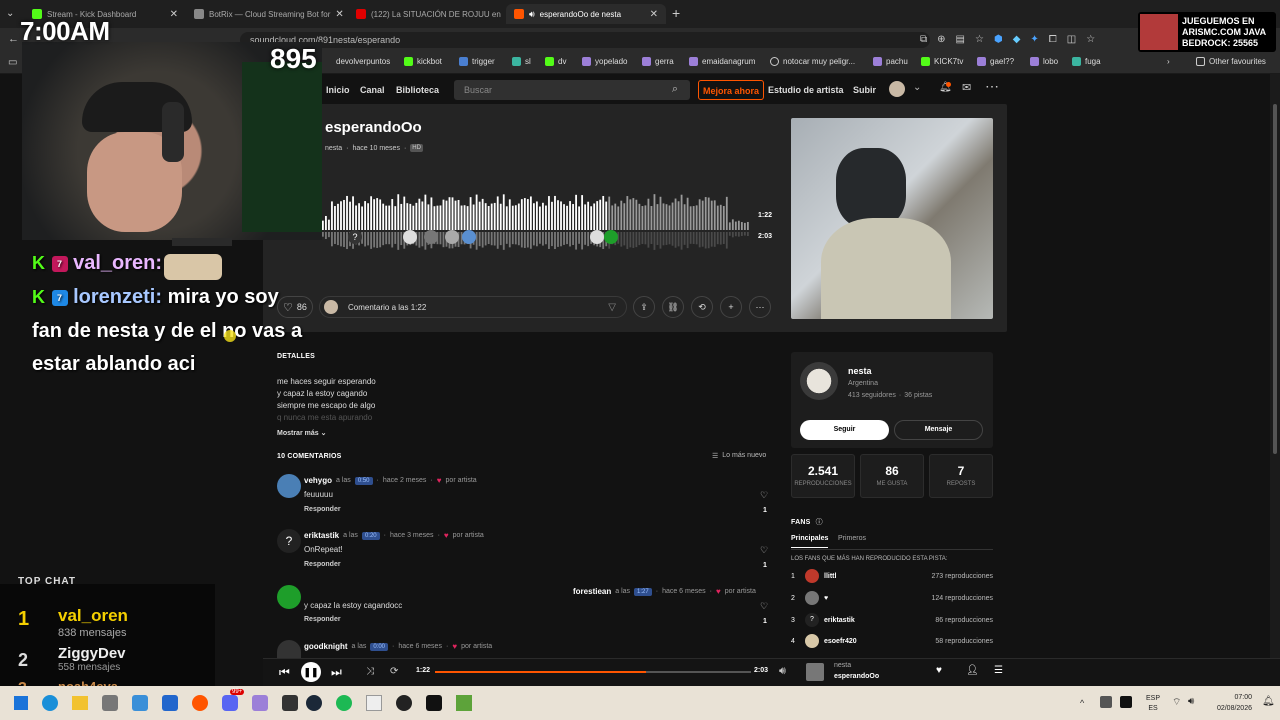 This screenshot has height=720, width=1280. What do you see at coordinates (333, 148) in the screenshot?
I see `track-artist: nesta` at bounding box center [333, 148].